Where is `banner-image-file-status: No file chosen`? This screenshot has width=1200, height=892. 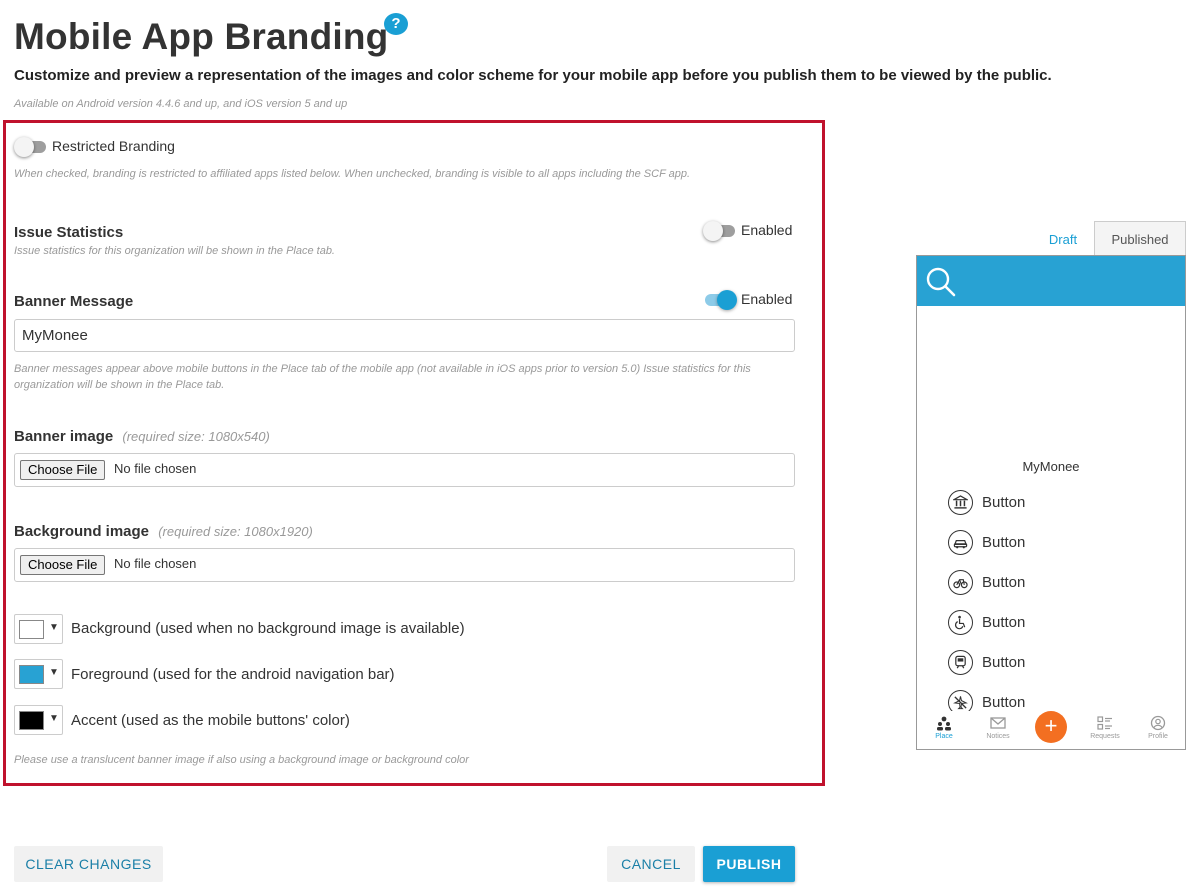 banner-image-file-status: No file chosen is located at coordinates (155, 468).